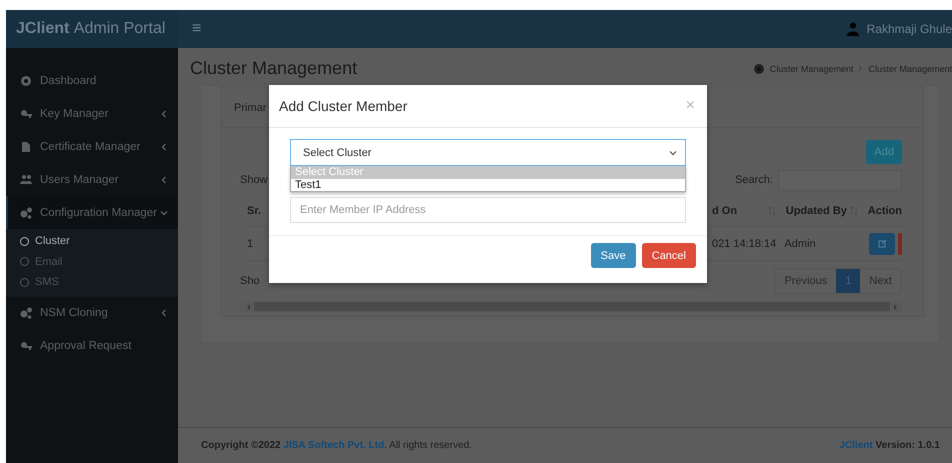 The image size is (952, 463). What do you see at coordinates (26, 146) in the screenshot?
I see `file-icon` at bounding box center [26, 146].